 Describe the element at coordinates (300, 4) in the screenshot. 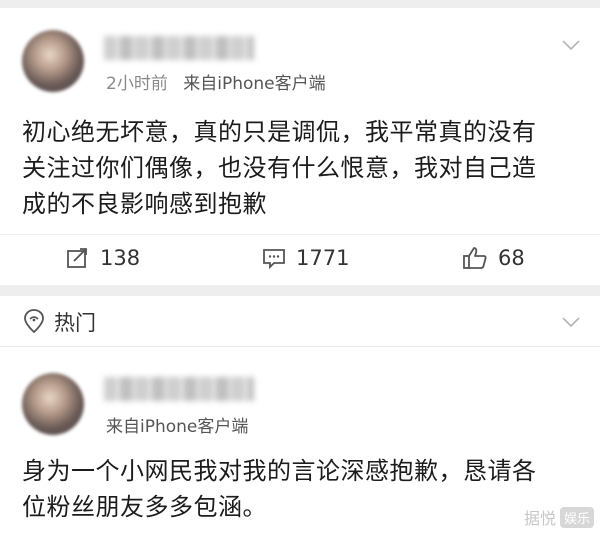

I see `top-gap` at that location.